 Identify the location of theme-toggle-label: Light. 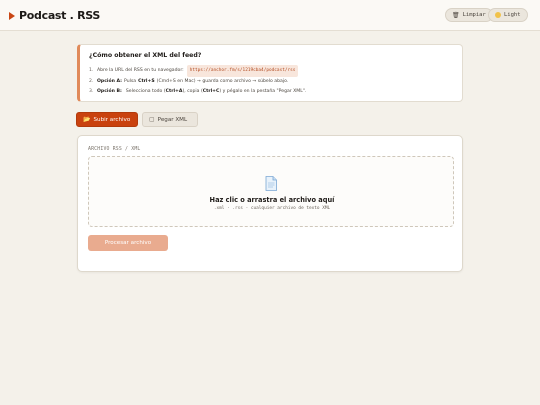
(512, 15).